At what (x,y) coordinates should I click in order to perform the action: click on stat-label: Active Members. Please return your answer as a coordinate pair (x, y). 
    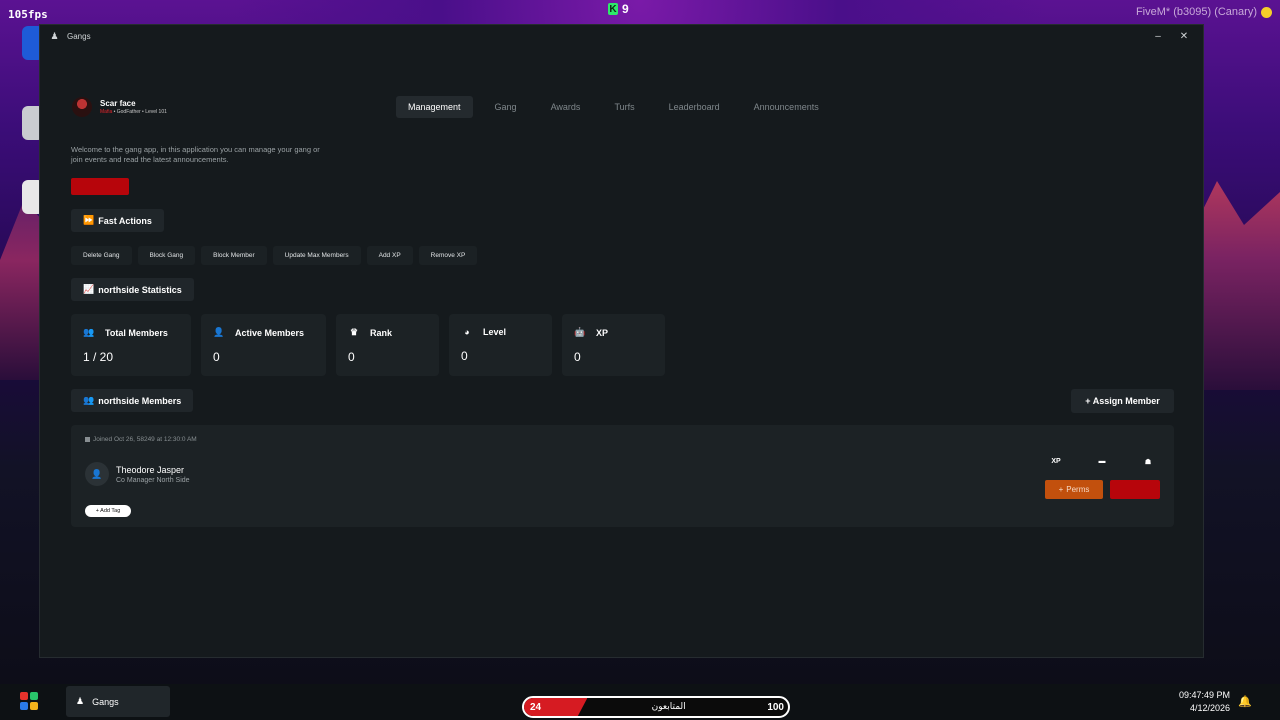
    Looking at the image, I should click on (270, 332).